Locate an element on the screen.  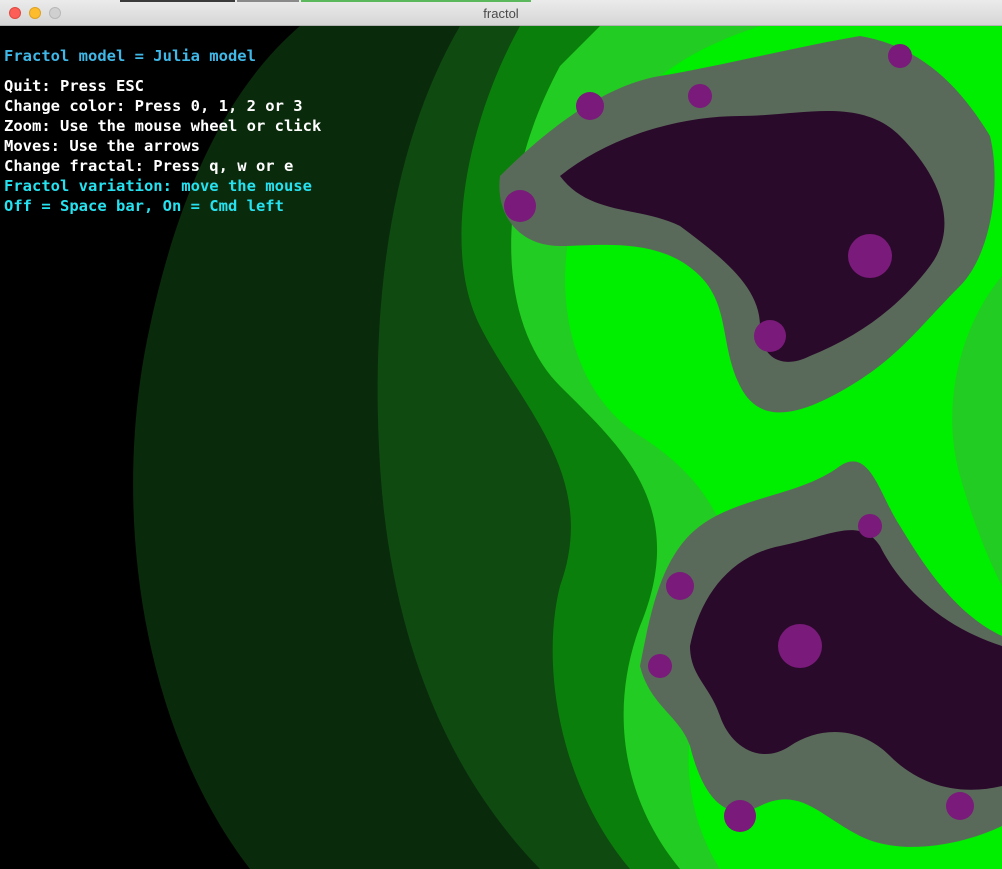
window-title: fractol is located at coordinates (501, 13).